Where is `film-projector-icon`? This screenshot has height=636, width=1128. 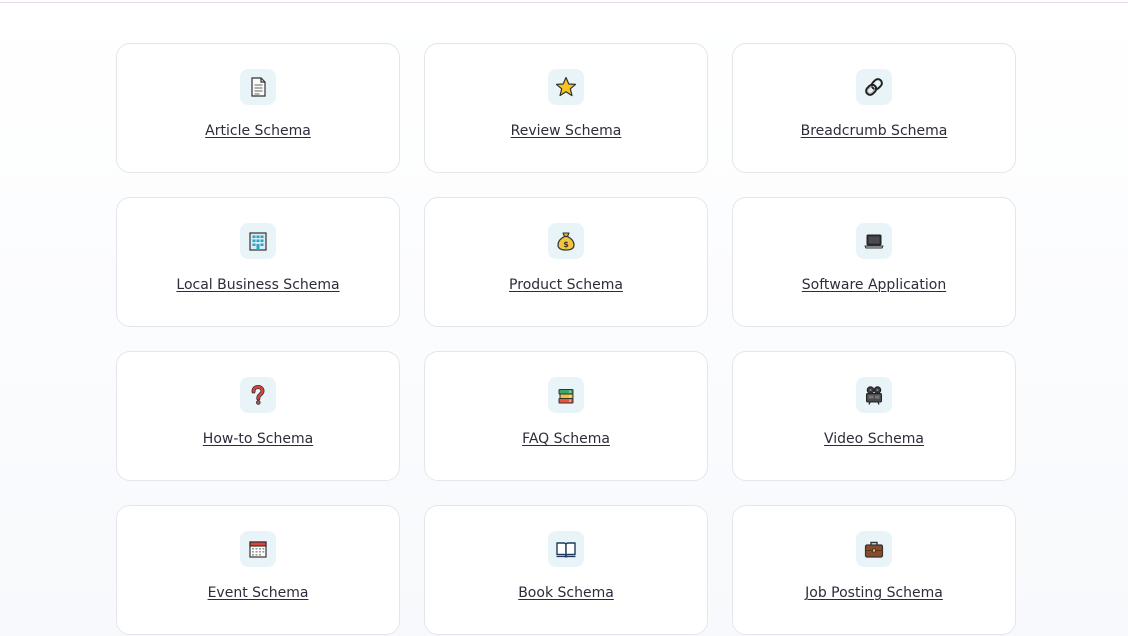
film-projector-icon is located at coordinates (874, 395).